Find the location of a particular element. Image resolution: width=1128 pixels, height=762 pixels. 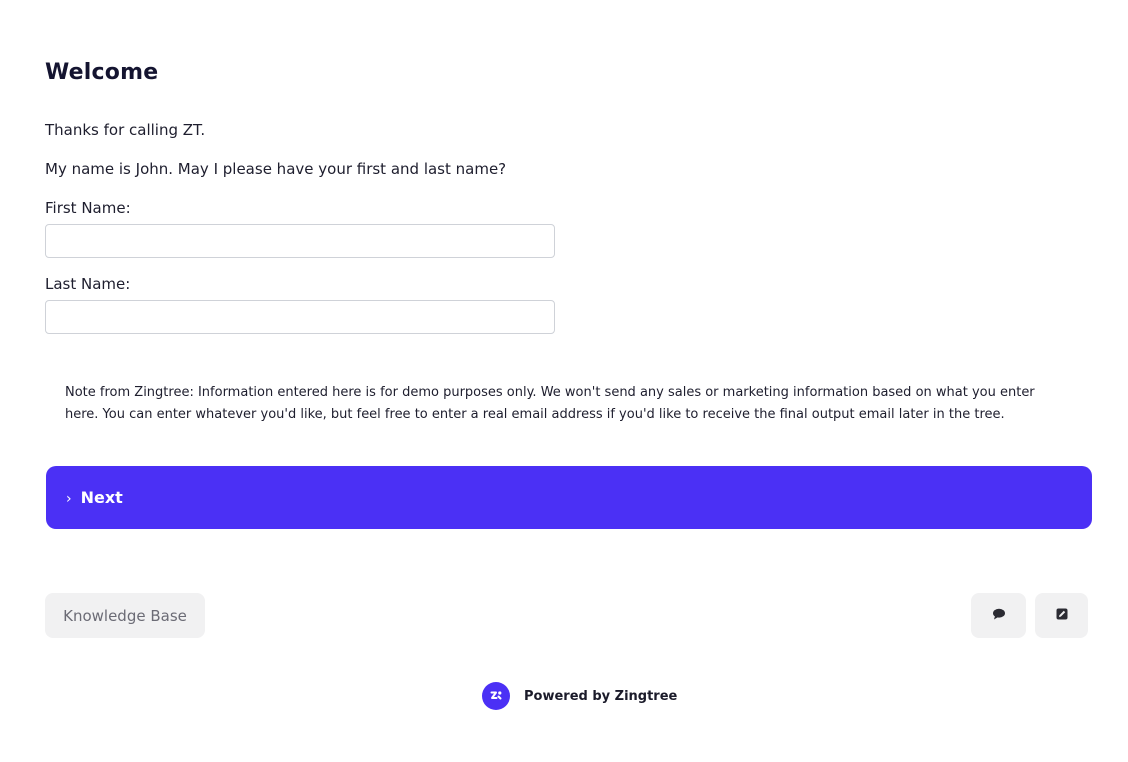

first-name-input is located at coordinates (300, 241).